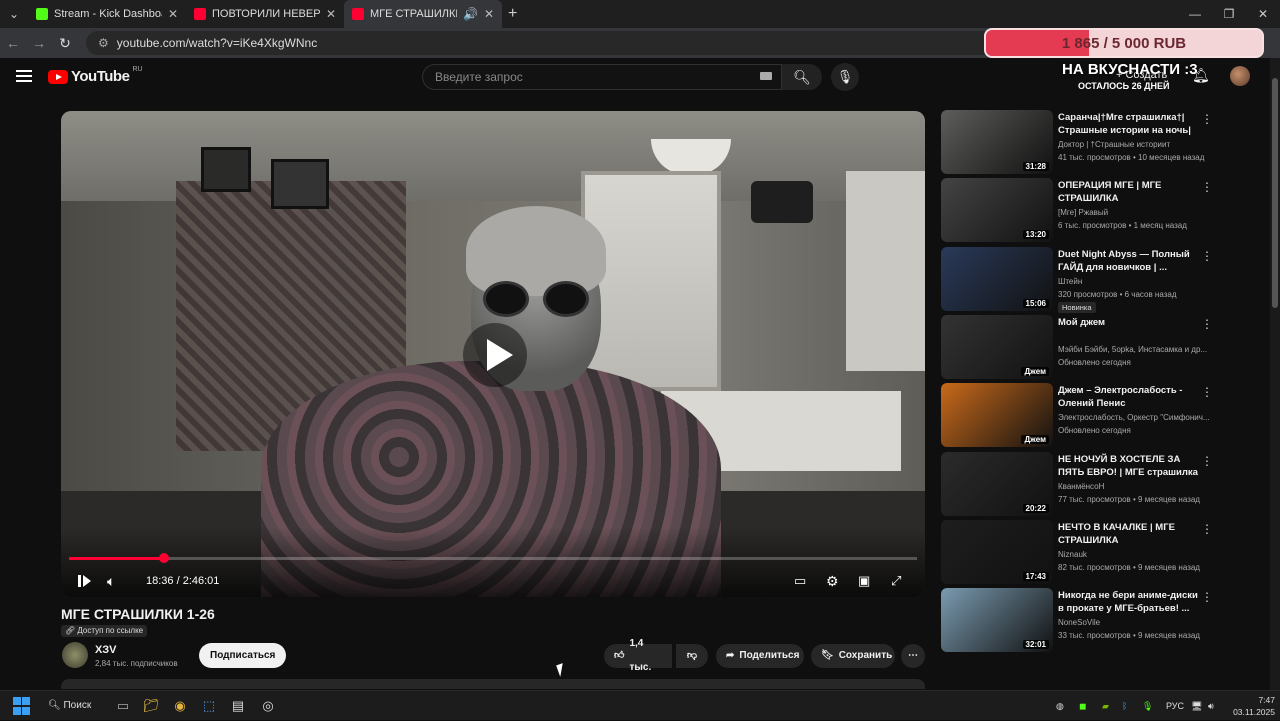  Describe the element at coordinates (65, 43) in the screenshot. I see `reload-icon: ↻` at that location.